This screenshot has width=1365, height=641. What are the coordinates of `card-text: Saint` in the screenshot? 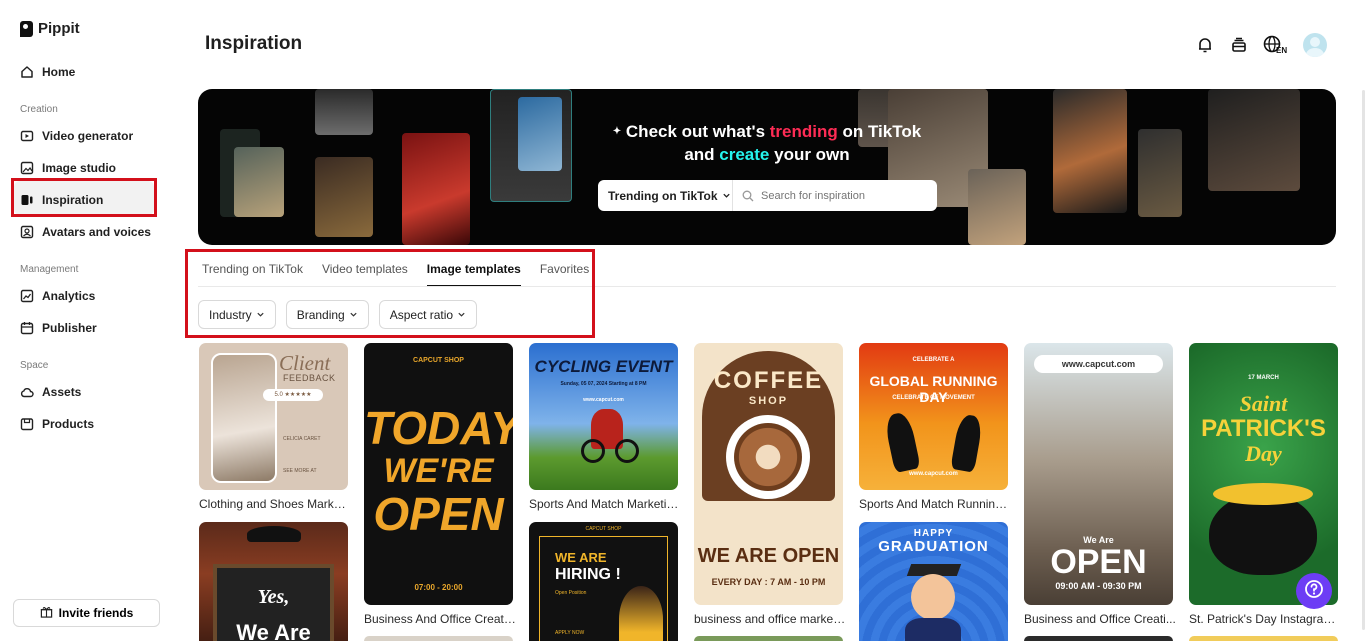 It's located at (1263, 403).